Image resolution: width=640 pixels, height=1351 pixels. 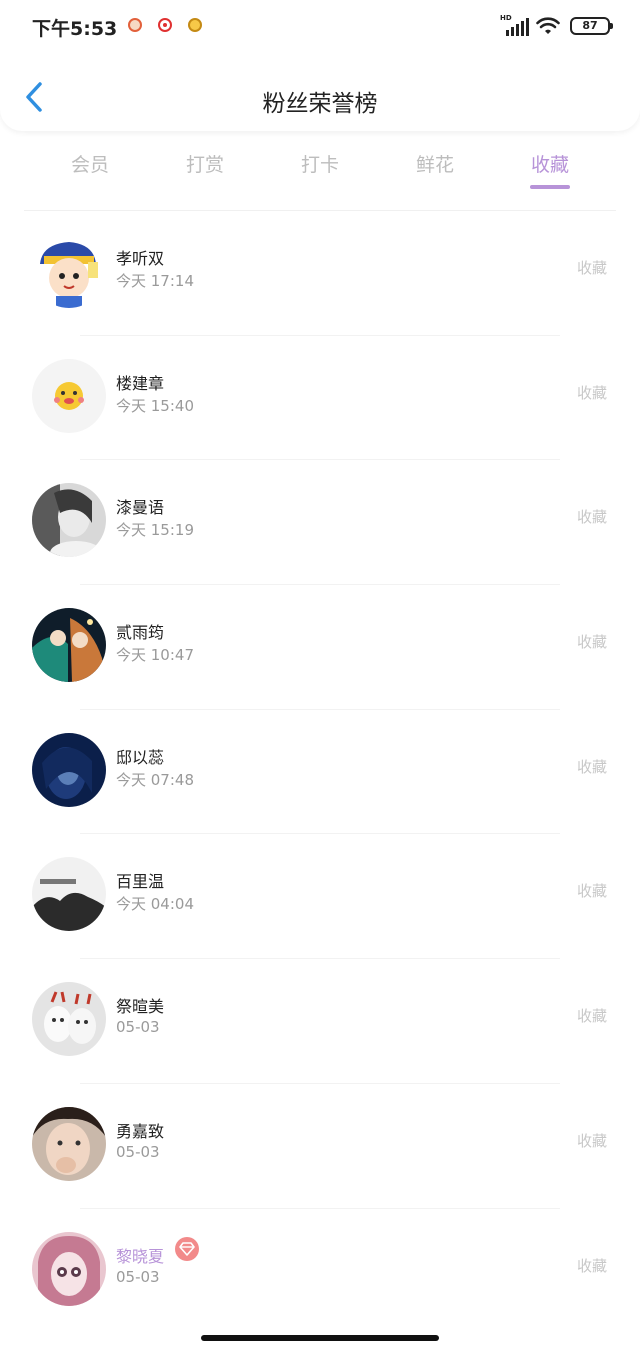 I want to click on active-tab-indicator, so click(x=550, y=187).